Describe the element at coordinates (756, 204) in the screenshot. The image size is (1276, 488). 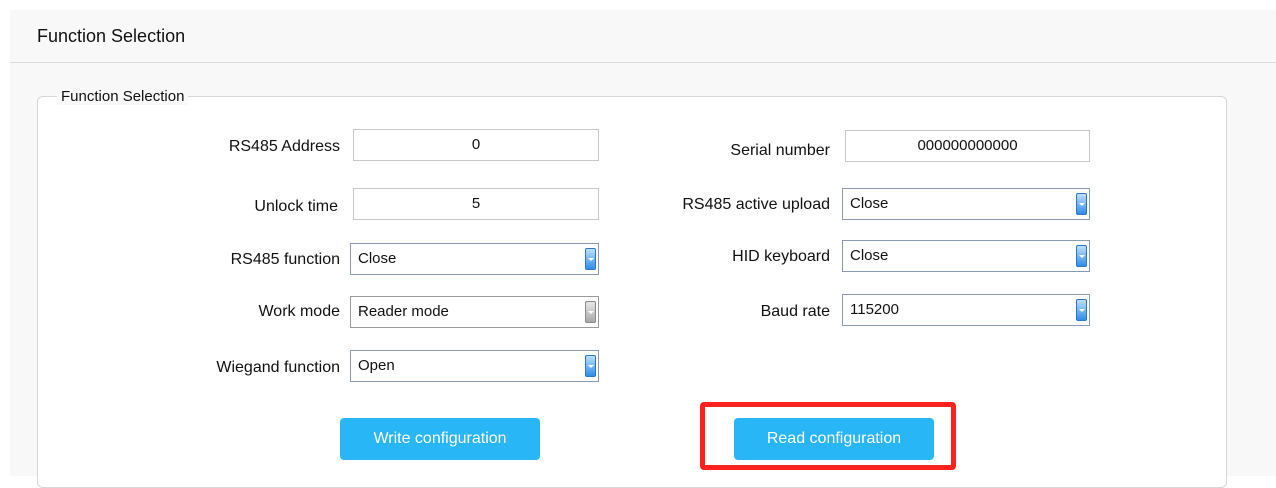
I see `rs485-active-upload-label: RS485 active upload` at that location.